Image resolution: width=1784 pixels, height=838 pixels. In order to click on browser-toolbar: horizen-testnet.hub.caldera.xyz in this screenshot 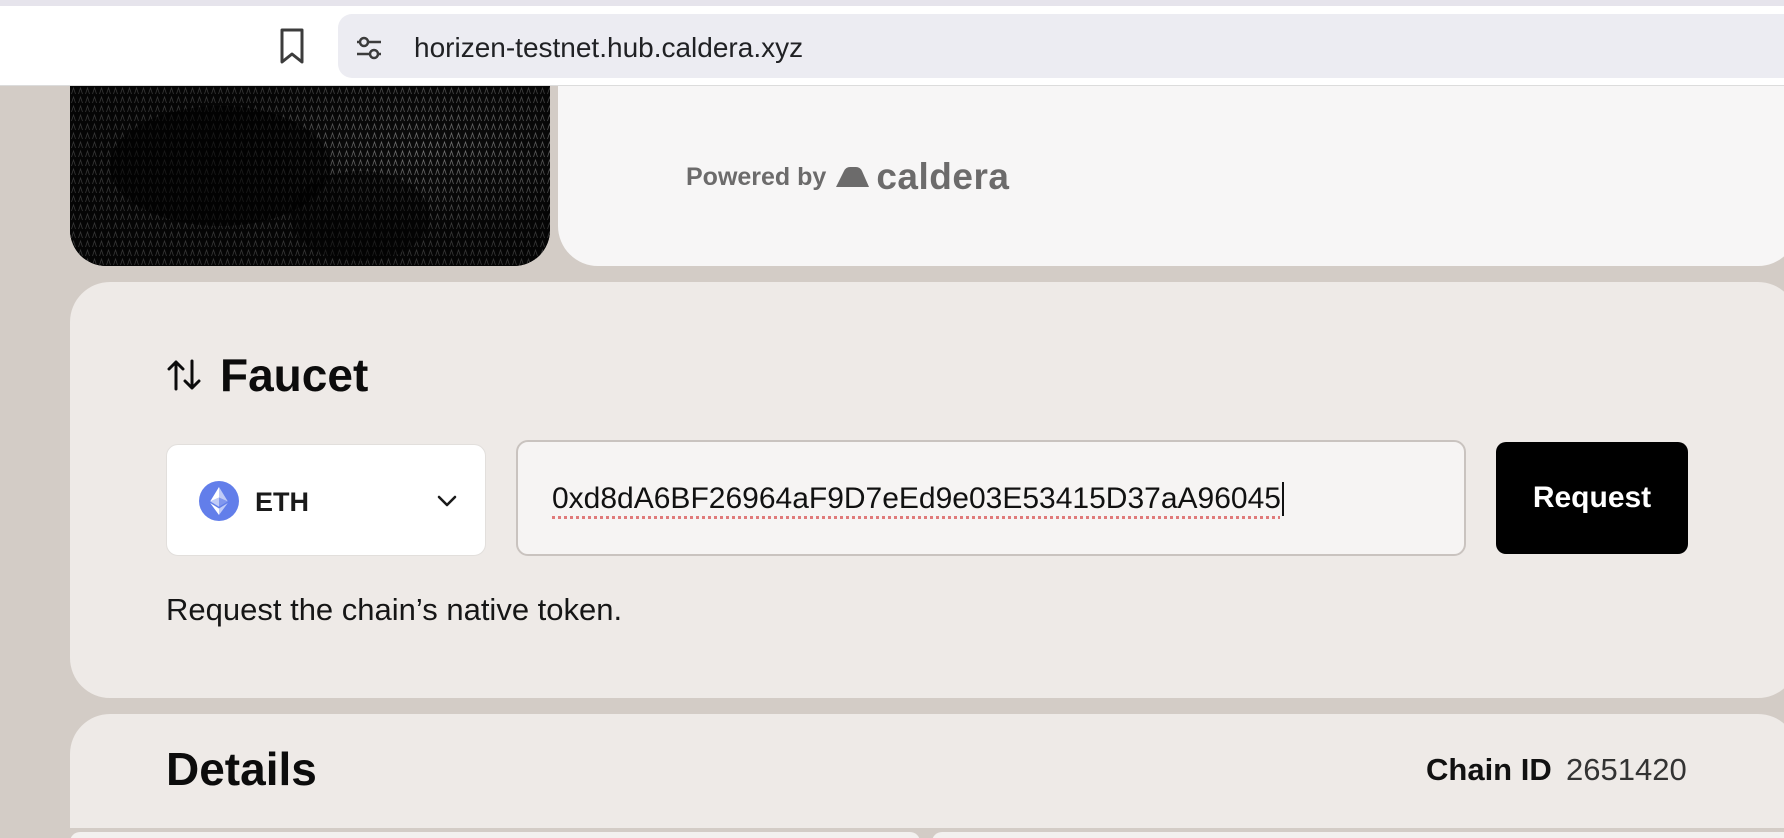, I will do `click(892, 46)`.